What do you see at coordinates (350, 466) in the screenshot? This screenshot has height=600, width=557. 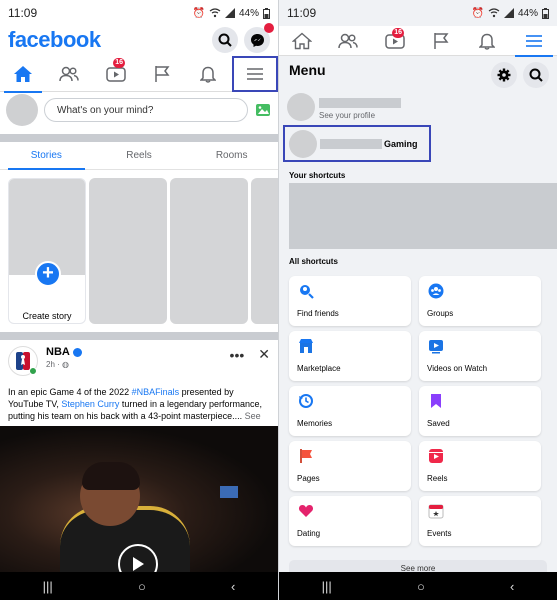 I see `shortcut-pages: Pages` at bounding box center [350, 466].